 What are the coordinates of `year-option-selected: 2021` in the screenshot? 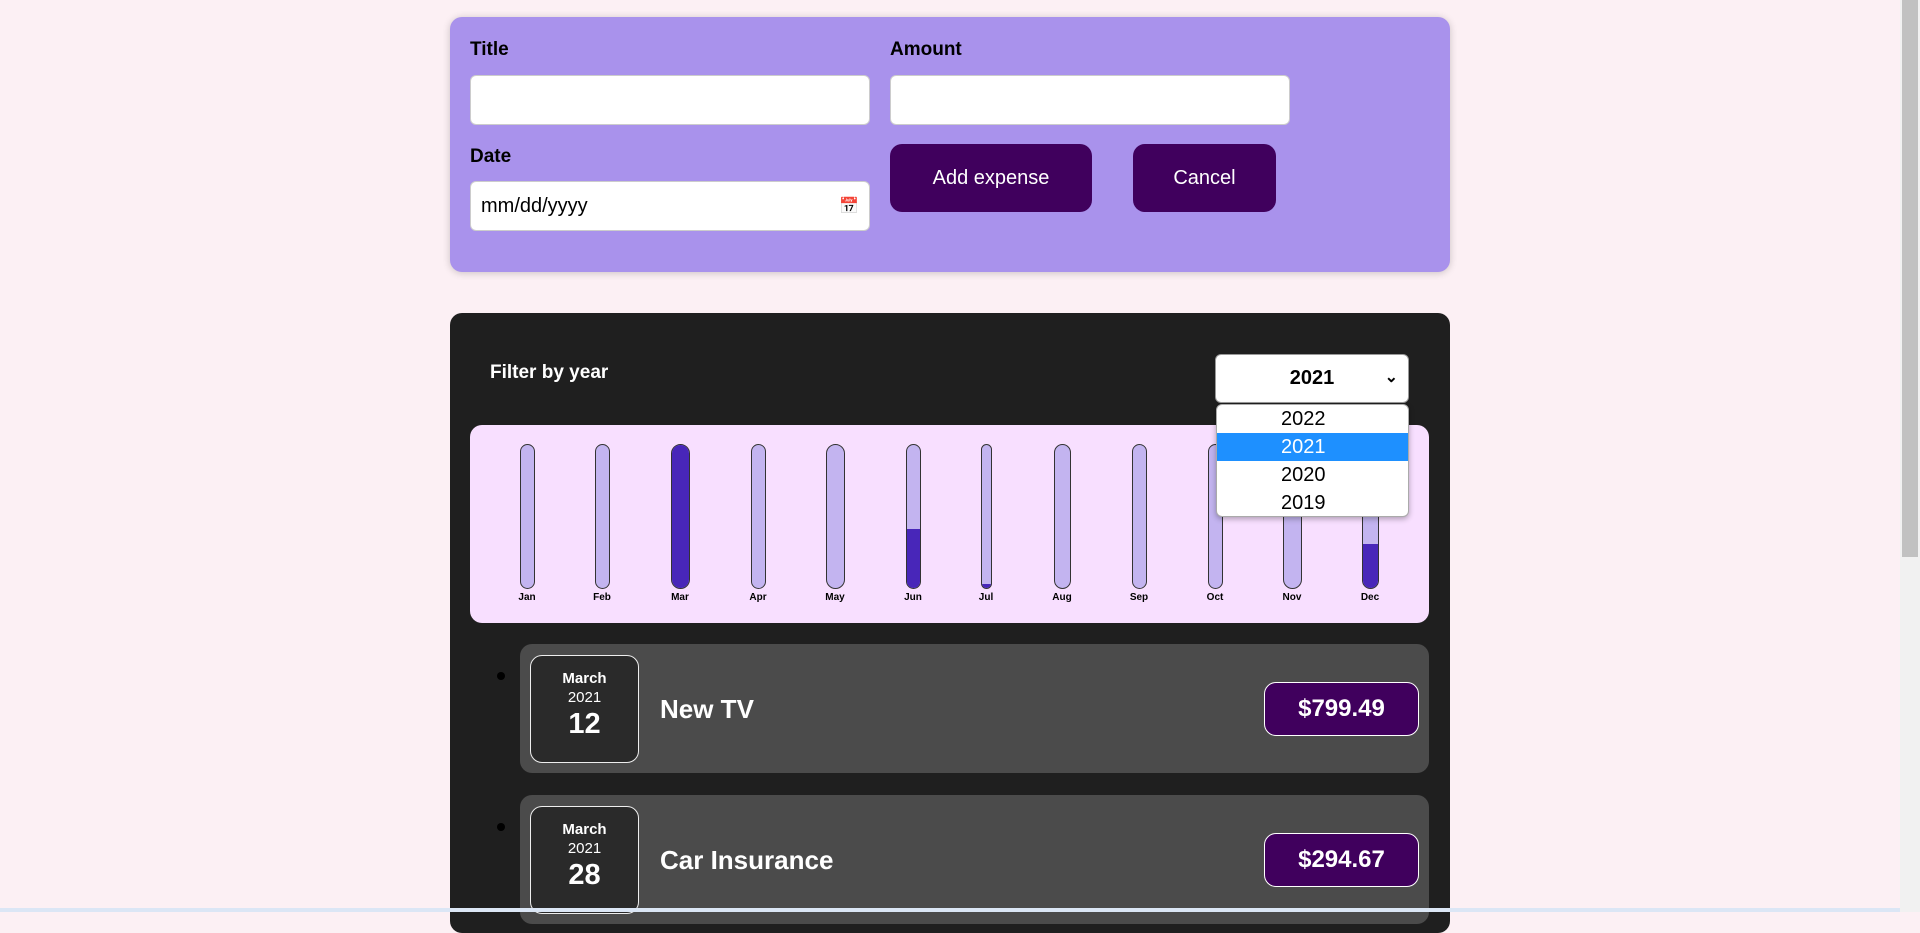 It's located at (1312, 447).